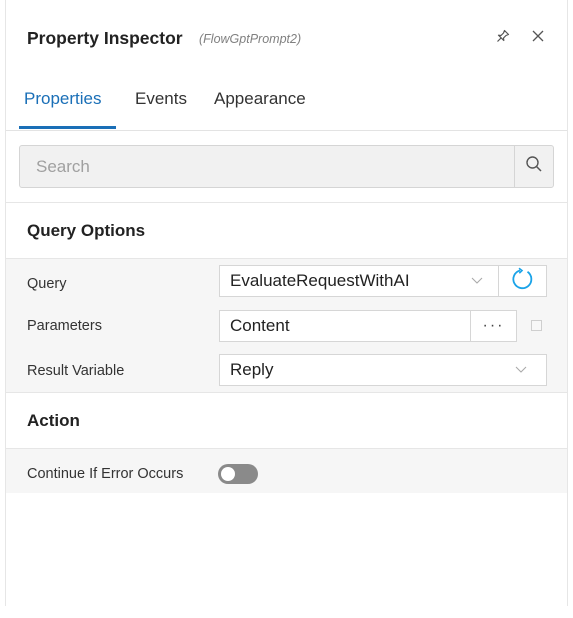 The height and width of the screenshot is (618, 573). I want to click on section-title: Action, so click(53, 420).